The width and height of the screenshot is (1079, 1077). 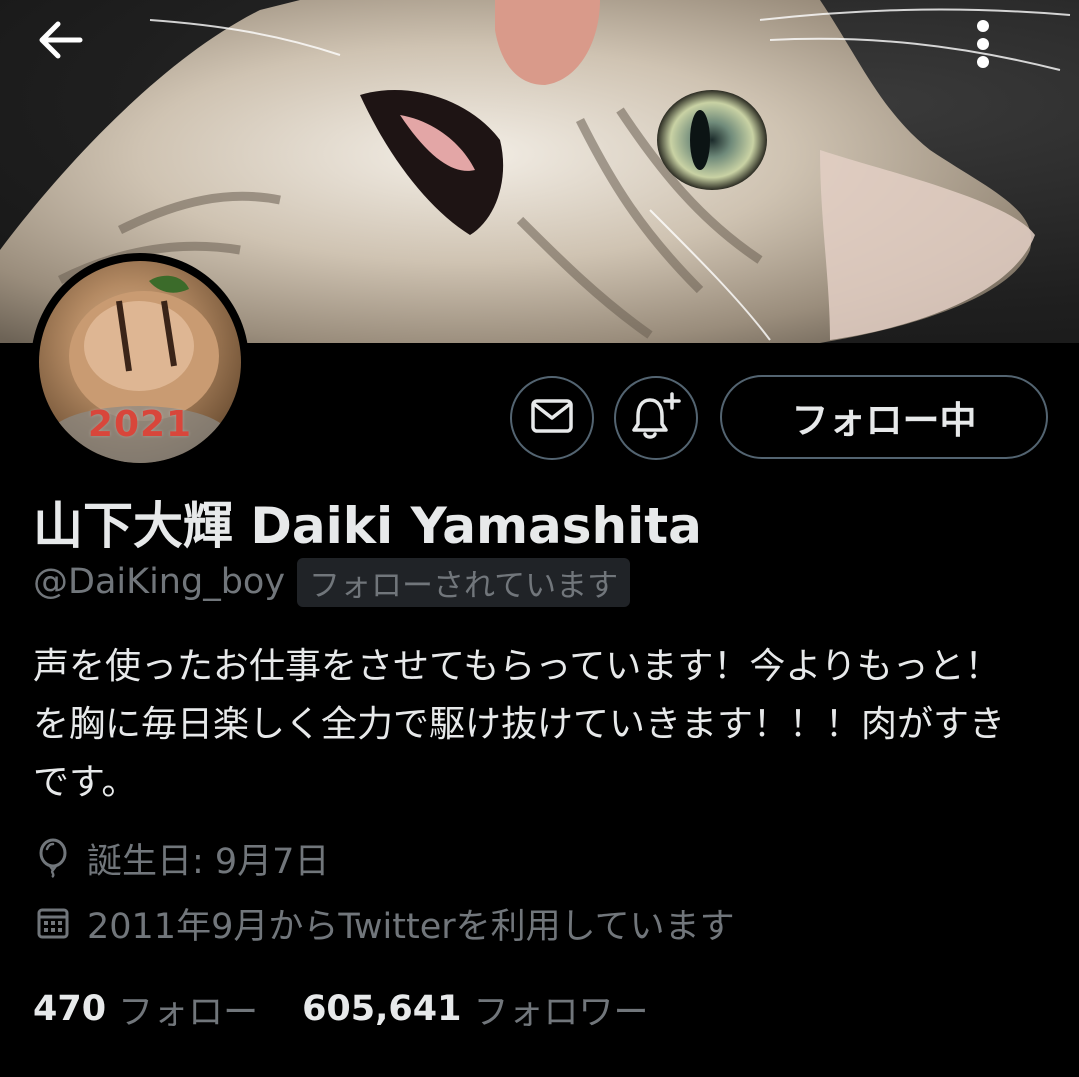 I want to click on user-handle: @DaiKing_boy, so click(x=159, y=582).